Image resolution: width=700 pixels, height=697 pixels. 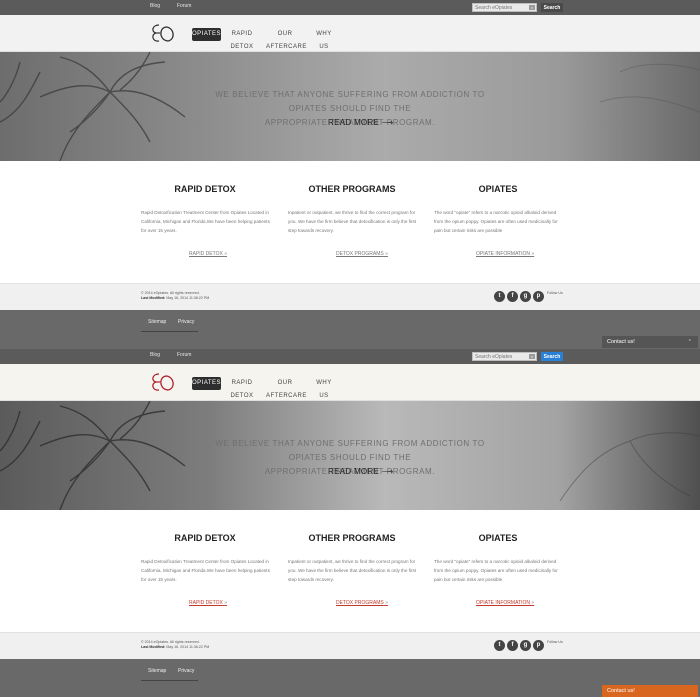 I want to click on last-modified-value: May 16, 2014 11:36:22 PM, so click(x=188, y=647).